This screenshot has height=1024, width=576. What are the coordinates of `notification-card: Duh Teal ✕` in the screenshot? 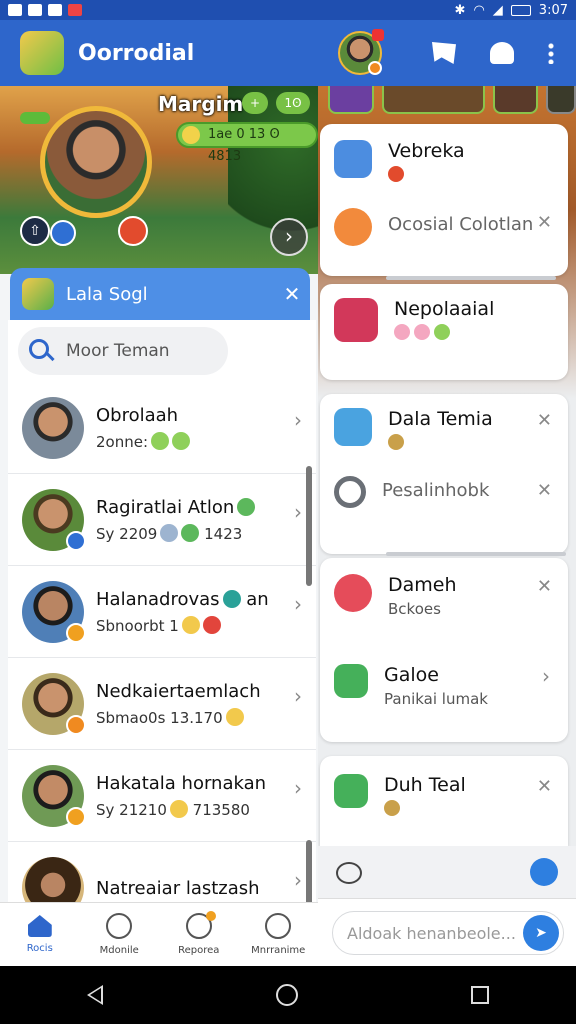 It's located at (444, 801).